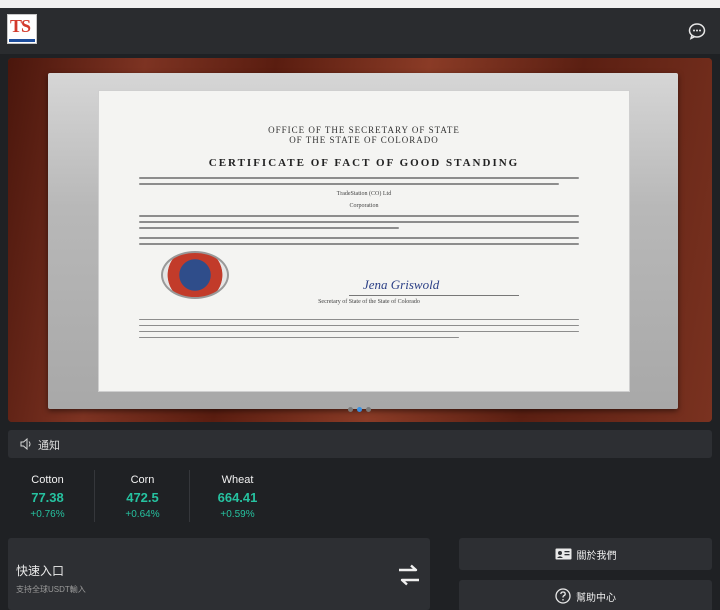  Describe the element at coordinates (596, 556) in the screenshot. I see `about-us-label: 關於我們` at that location.